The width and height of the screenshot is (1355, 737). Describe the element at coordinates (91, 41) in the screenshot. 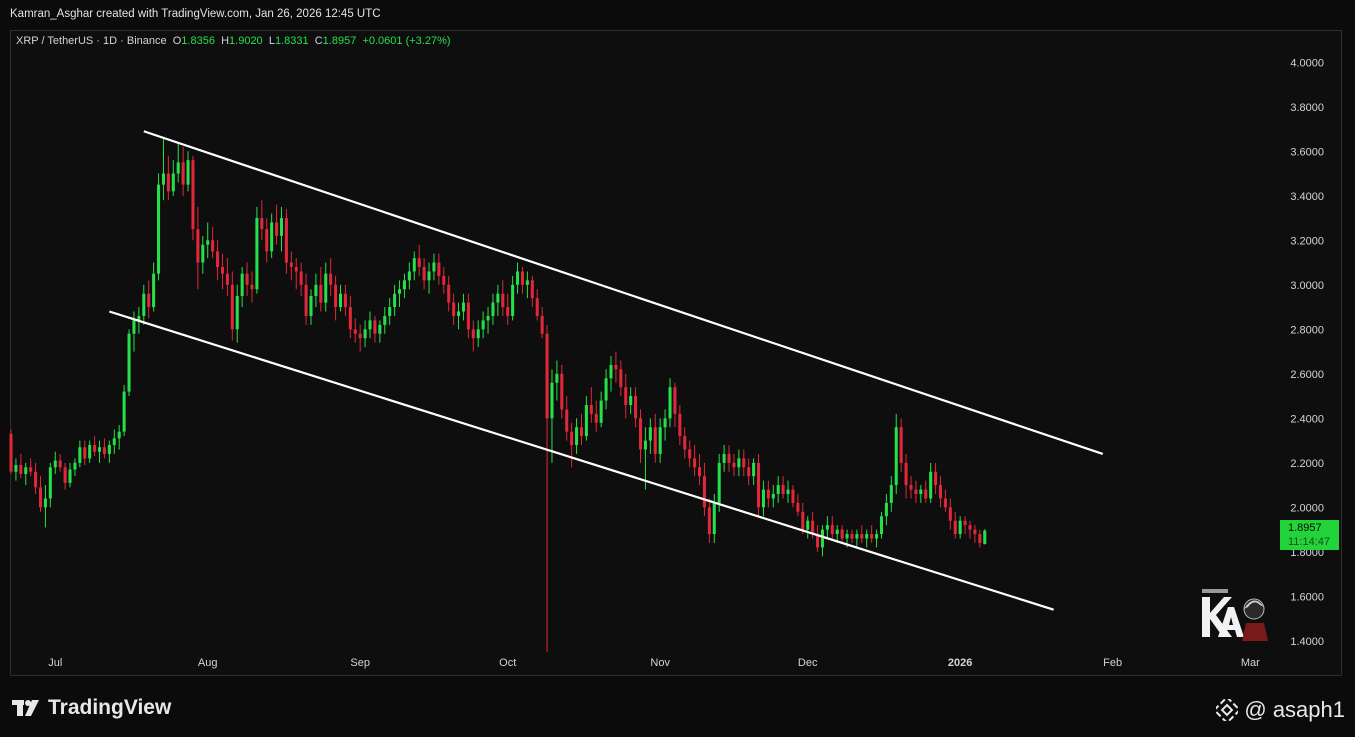

I see `symbol-label: XRP / TetherUS · 1D · Binance` at that location.